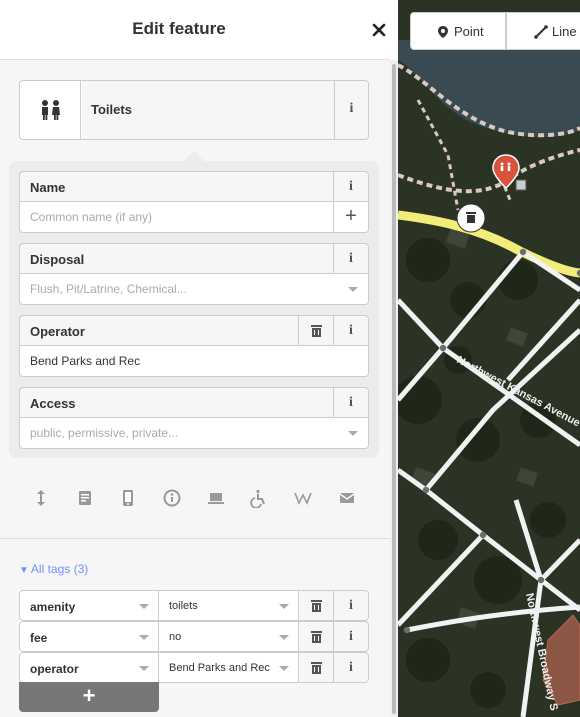 The height and width of the screenshot is (717, 580). I want to click on preset-info-button: i, so click(351, 110).